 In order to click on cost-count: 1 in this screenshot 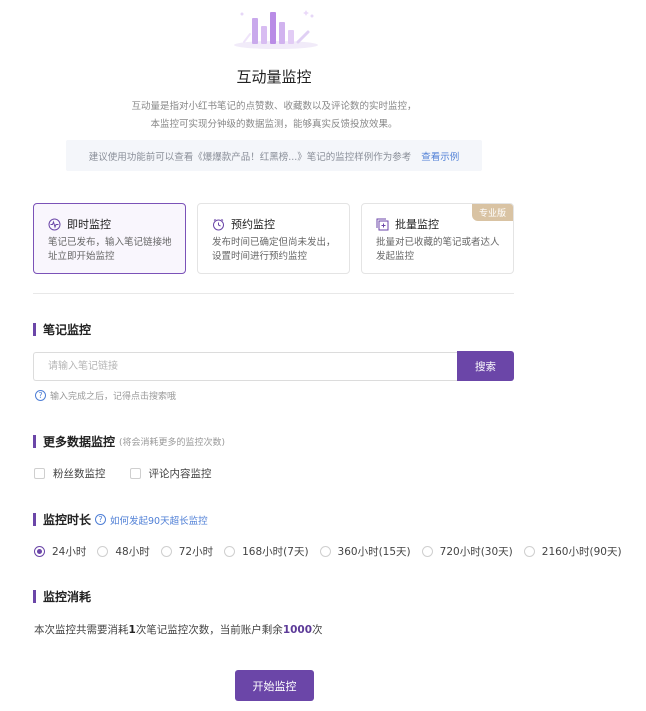, I will do `click(132, 630)`.